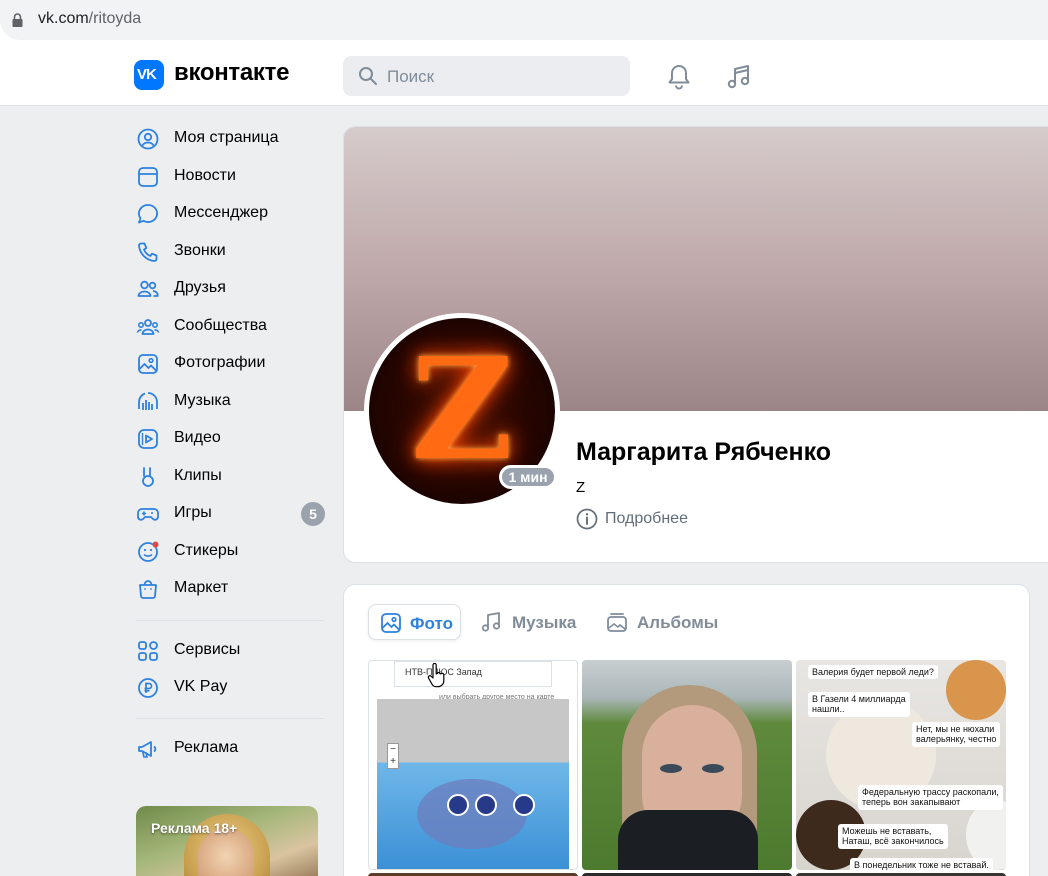 The width and height of the screenshot is (1048, 876). I want to click on sidebar-item-label: Игры, so click(193, 512).